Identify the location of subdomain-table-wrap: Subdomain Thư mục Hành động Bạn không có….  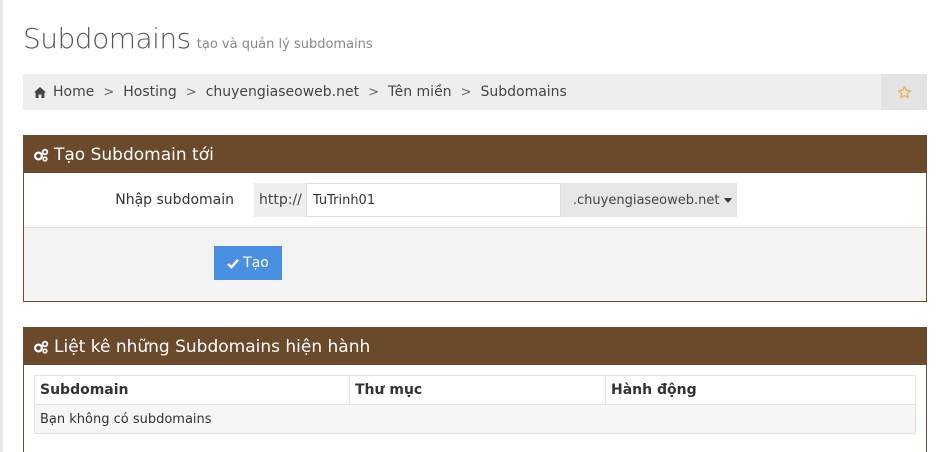
(475, 399).